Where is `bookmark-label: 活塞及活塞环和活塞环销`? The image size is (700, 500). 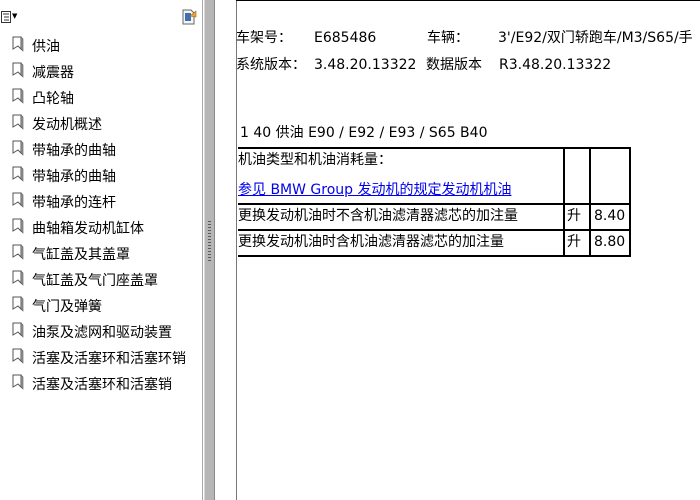 bookmark-label: 活塞及活塞环和活塞环销 is located at coordinates (109, 359).